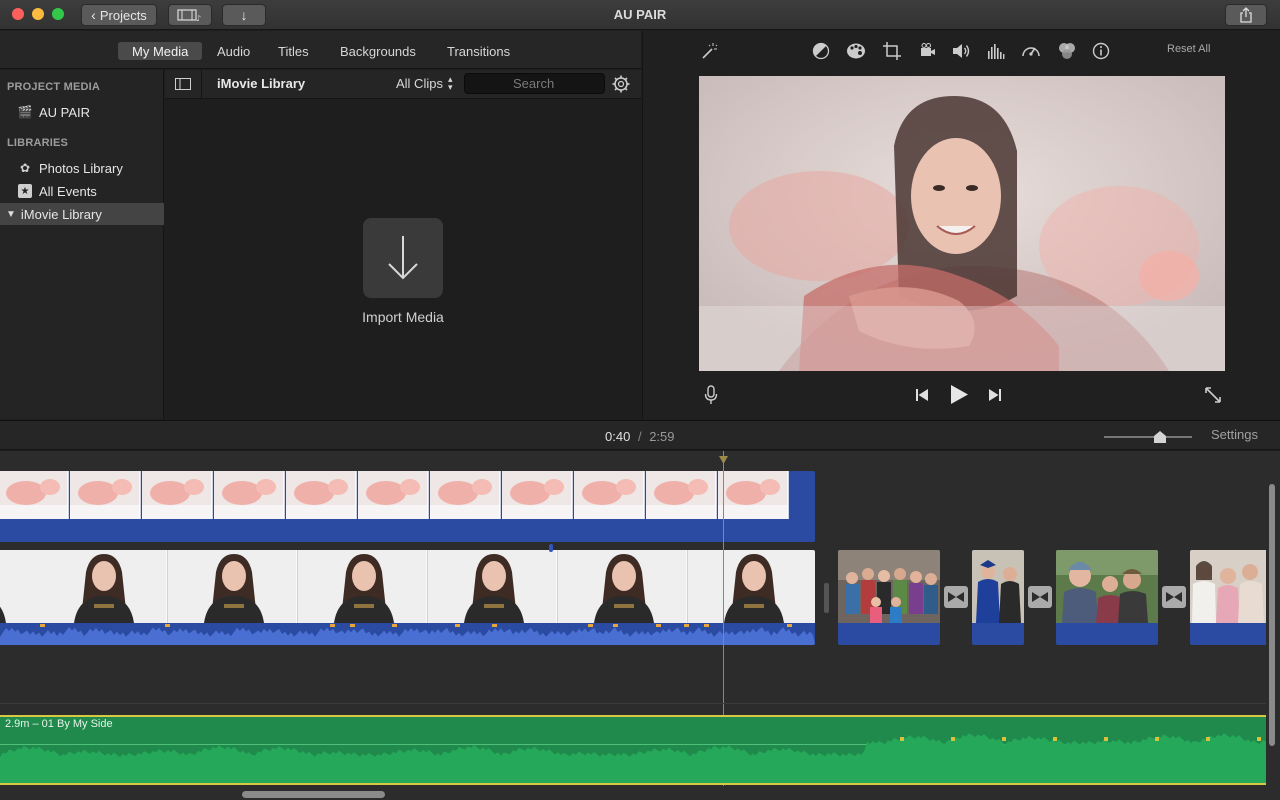  I want to click on voiceover-button, so click(711, 397).